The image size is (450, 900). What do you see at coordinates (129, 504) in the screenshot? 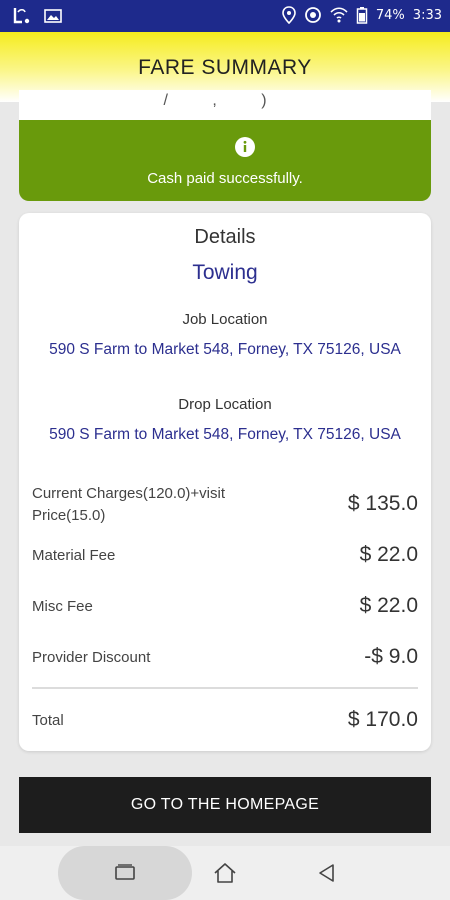
I see `charge-label: Current Charges(120.0)+visit Price(15.0)` at bounding box center [129, 504].